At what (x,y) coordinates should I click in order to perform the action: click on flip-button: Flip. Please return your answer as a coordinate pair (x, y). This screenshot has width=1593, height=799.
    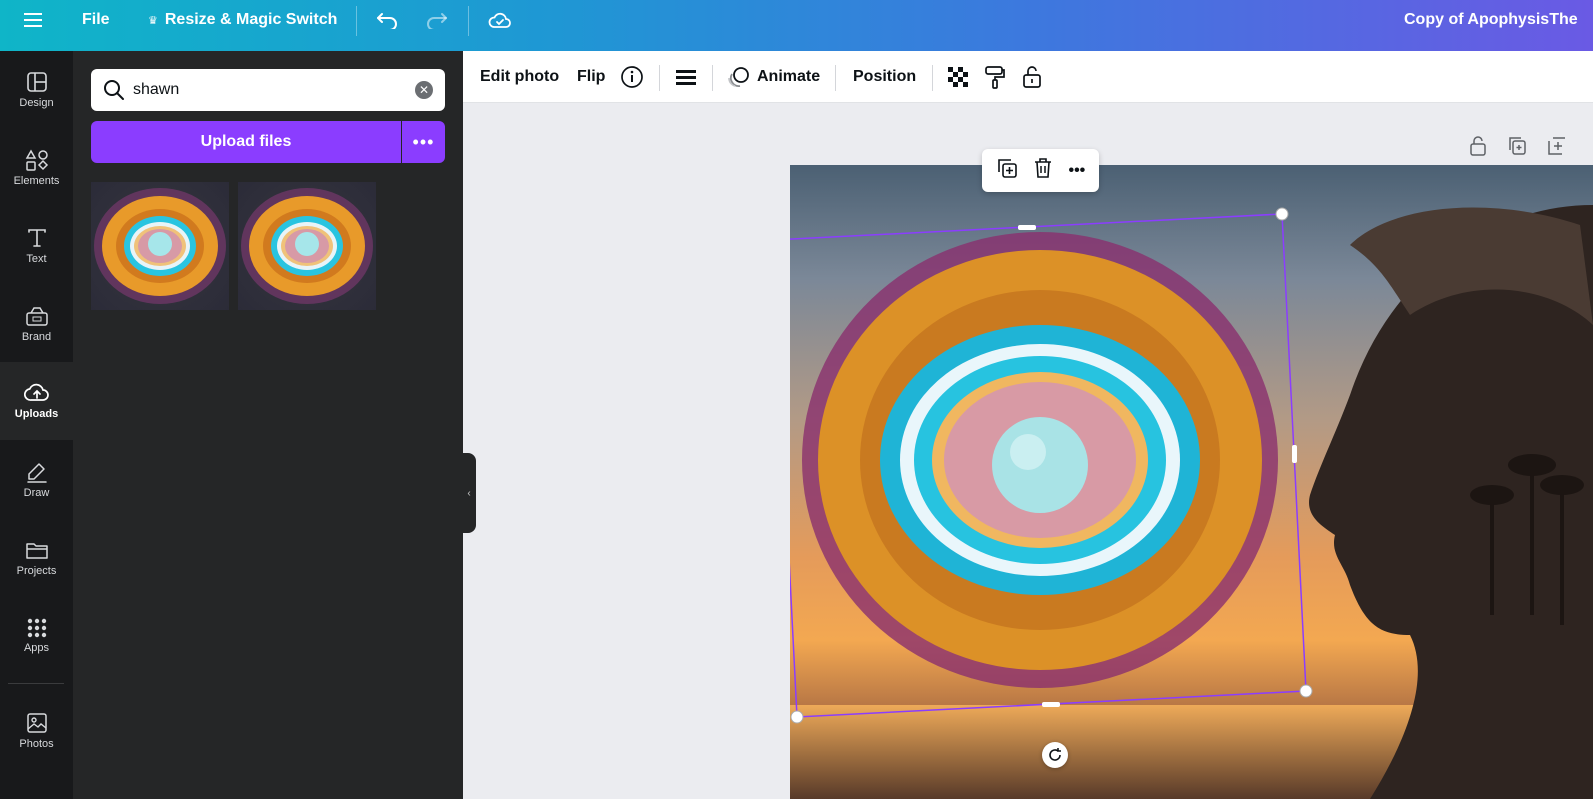
    Looking at the image, I should click on (591, 77).